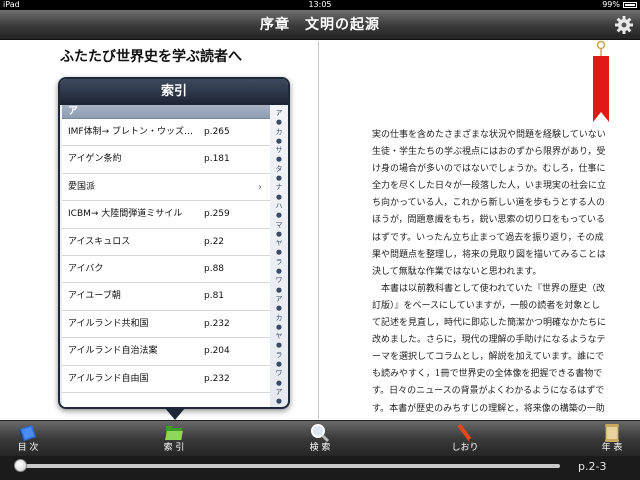 The width and height of the screenshot is (640, 480). I want to click on body-line: ち向かっている人，これから新しい道を歩もうとする人の, so click(489, 203).